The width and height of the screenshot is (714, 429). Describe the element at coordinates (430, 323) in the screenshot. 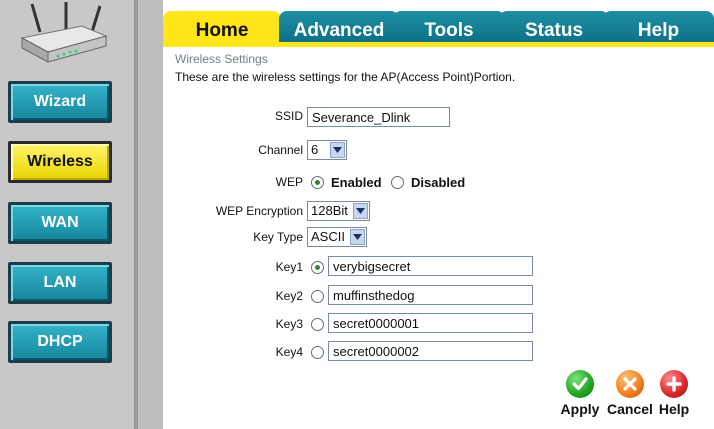

I see `key3-input: secret0000001` at that location.